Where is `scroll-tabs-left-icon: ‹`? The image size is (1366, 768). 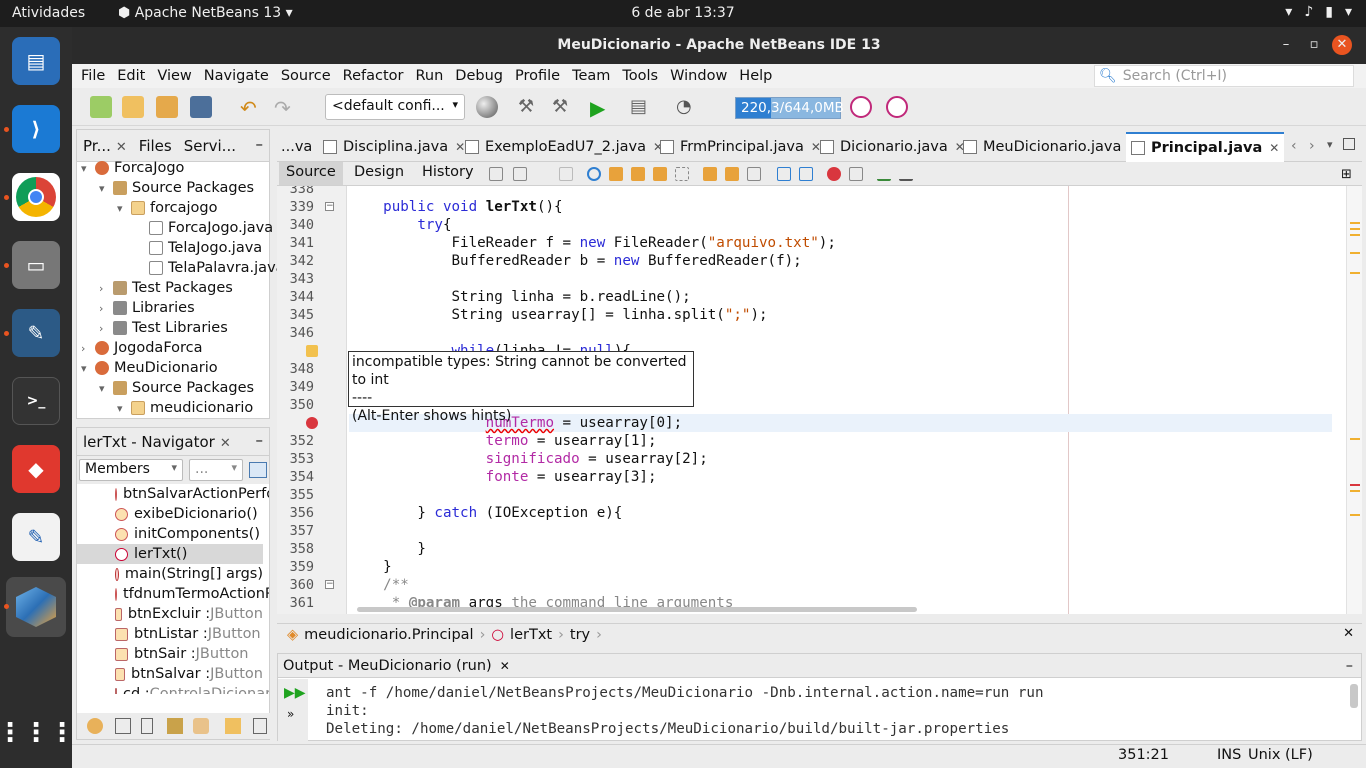 scroll-tabs-left-icon: ‹ is located at coordinates (1294, 146).